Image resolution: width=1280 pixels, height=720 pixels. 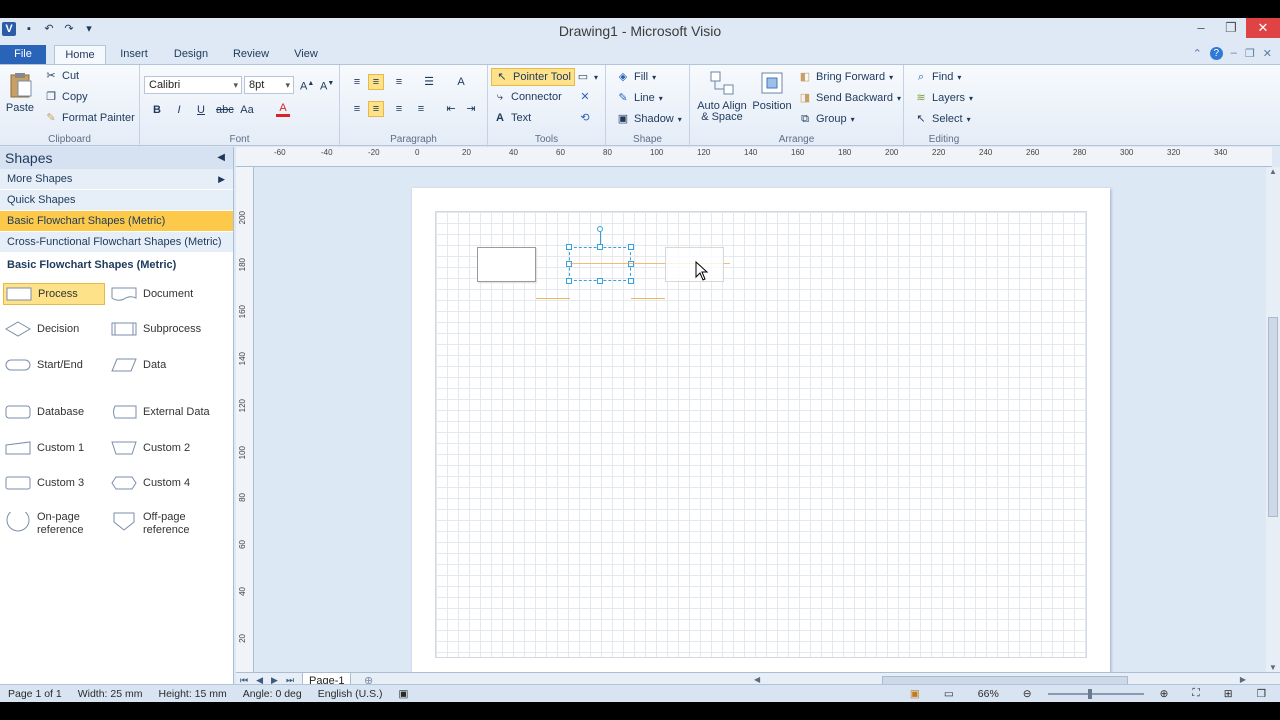 What do you see at coordinates (20, 92) in the screenshot?
I see `paste-button: Paste` at bounding box center [20, 92].